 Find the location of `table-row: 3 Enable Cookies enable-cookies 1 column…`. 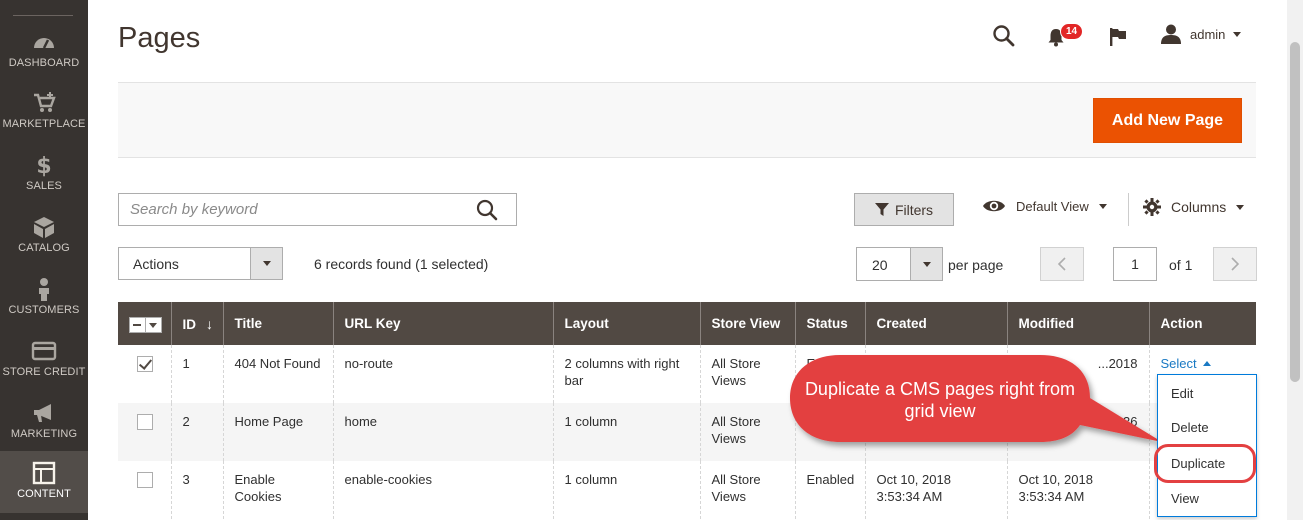

table-row: 3 Enable Cookies enable-cookies 1 column… is located at coordinates (687, 490).